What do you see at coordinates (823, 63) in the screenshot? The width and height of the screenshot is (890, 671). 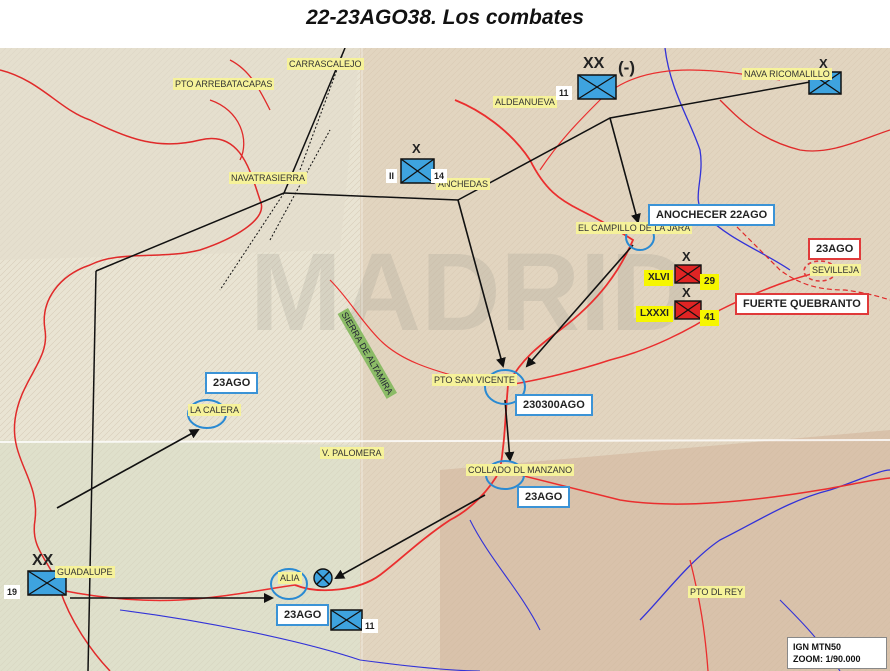 I see `echelon-brig-right: X` at bounding box center [823, 63].